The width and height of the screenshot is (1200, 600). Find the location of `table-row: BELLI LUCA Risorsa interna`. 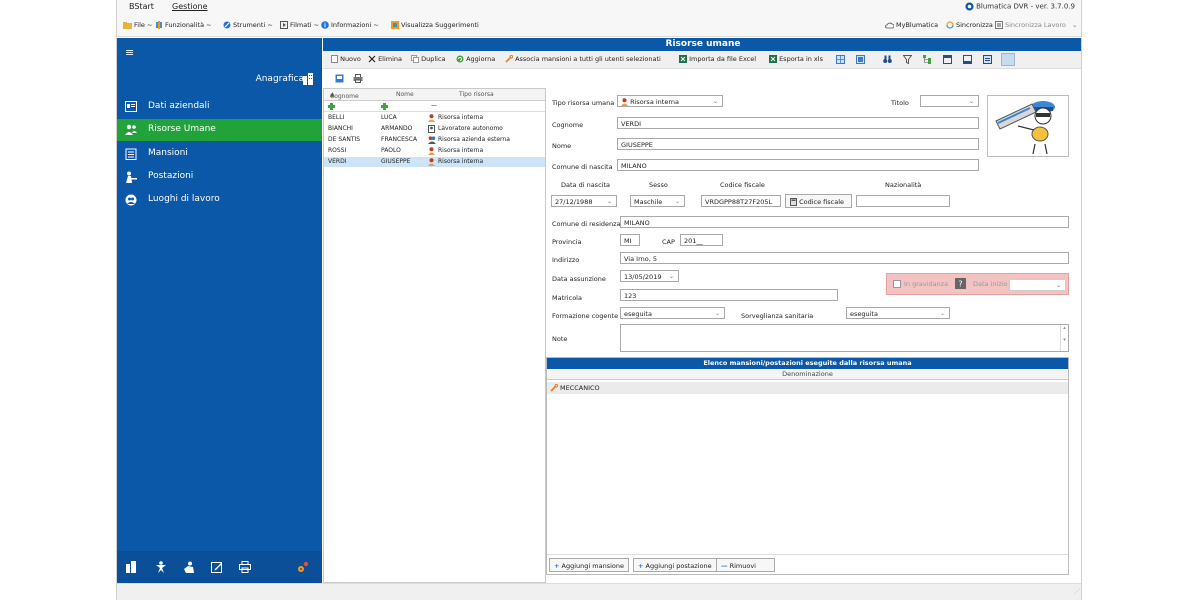

table-row: BELLI LUCA Risorsa interna is located at coordinates (434, 118).